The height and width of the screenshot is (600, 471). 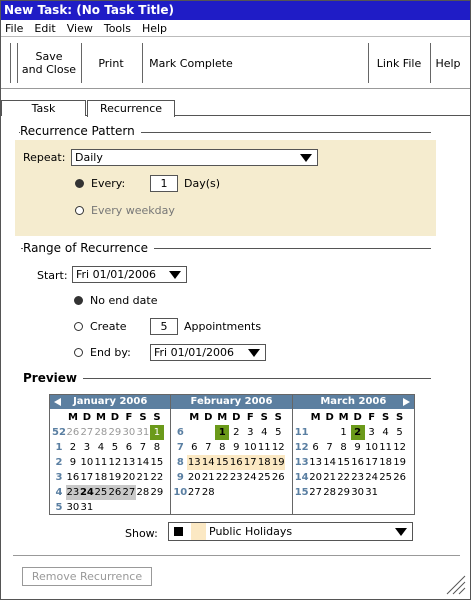 I want to click on tab-task: Task, so click(x=43, y=108).